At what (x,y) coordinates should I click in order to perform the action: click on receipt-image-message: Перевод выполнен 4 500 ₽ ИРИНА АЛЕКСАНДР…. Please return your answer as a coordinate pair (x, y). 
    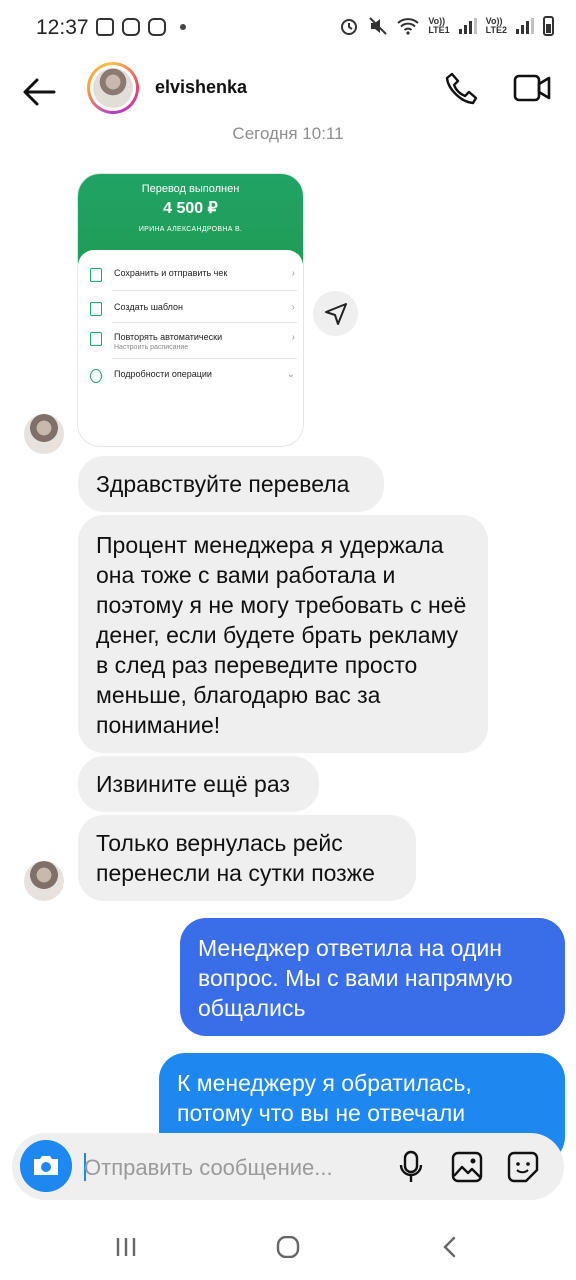
    Looking at the image, I should click on (190, 310).